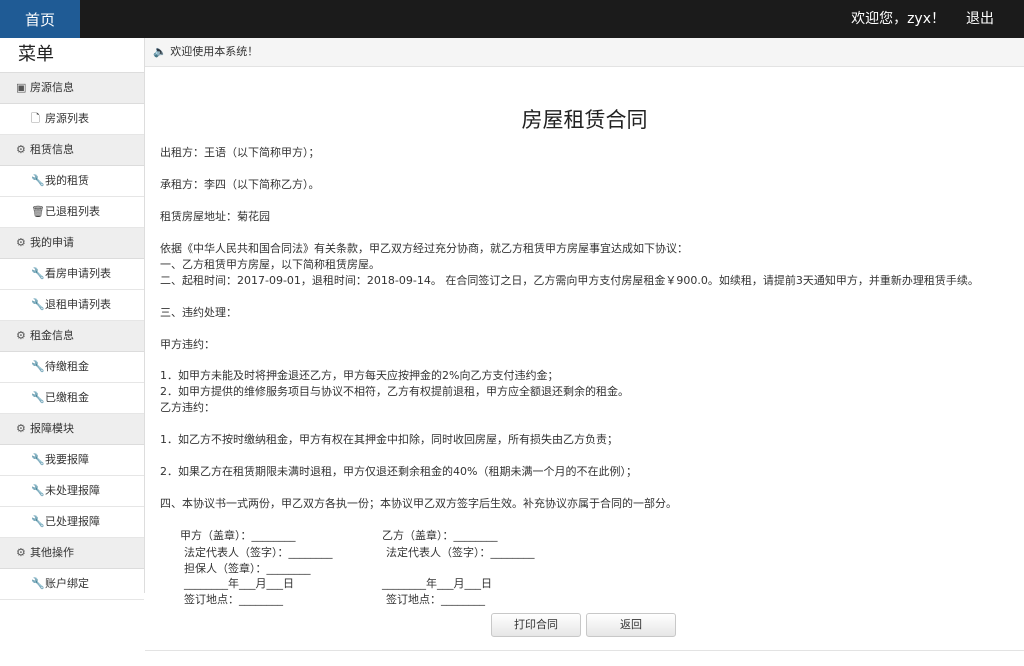 Image resolution: width=1024 pixels, height=666 pixels. Describe the element at coordinates (67, 459) in the screenshot. I see `sidebar-item-label: 我要报障` at that location.